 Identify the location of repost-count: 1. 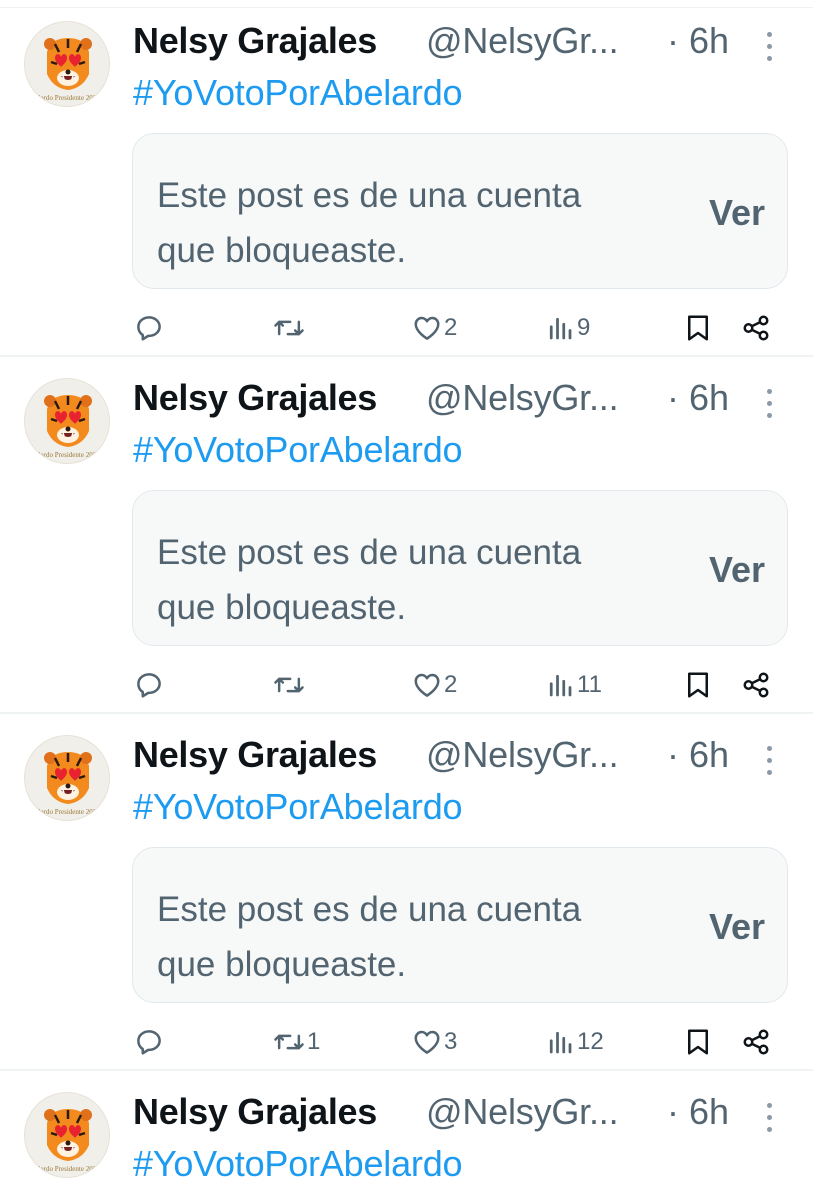
(314, 1041).